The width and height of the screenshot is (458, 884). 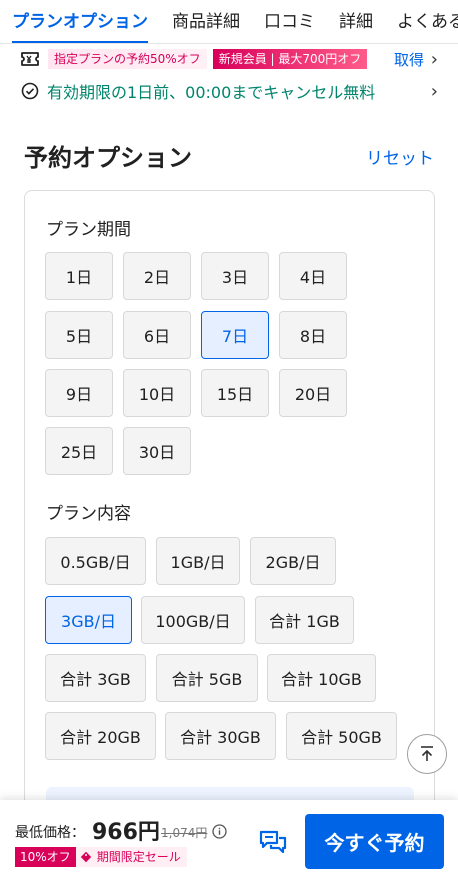 What do you see at coordinates (88, 514) in the screenshot?
I see `content-label: プラン内容` at bounding box center [88, 514].